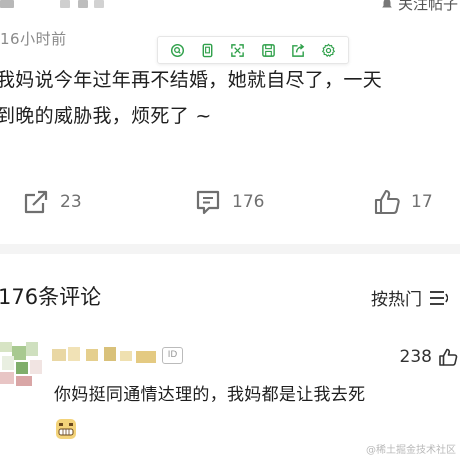  Describe the element at coordinates (439, 297) in the screenshot. I see `sort-icon` at that location.